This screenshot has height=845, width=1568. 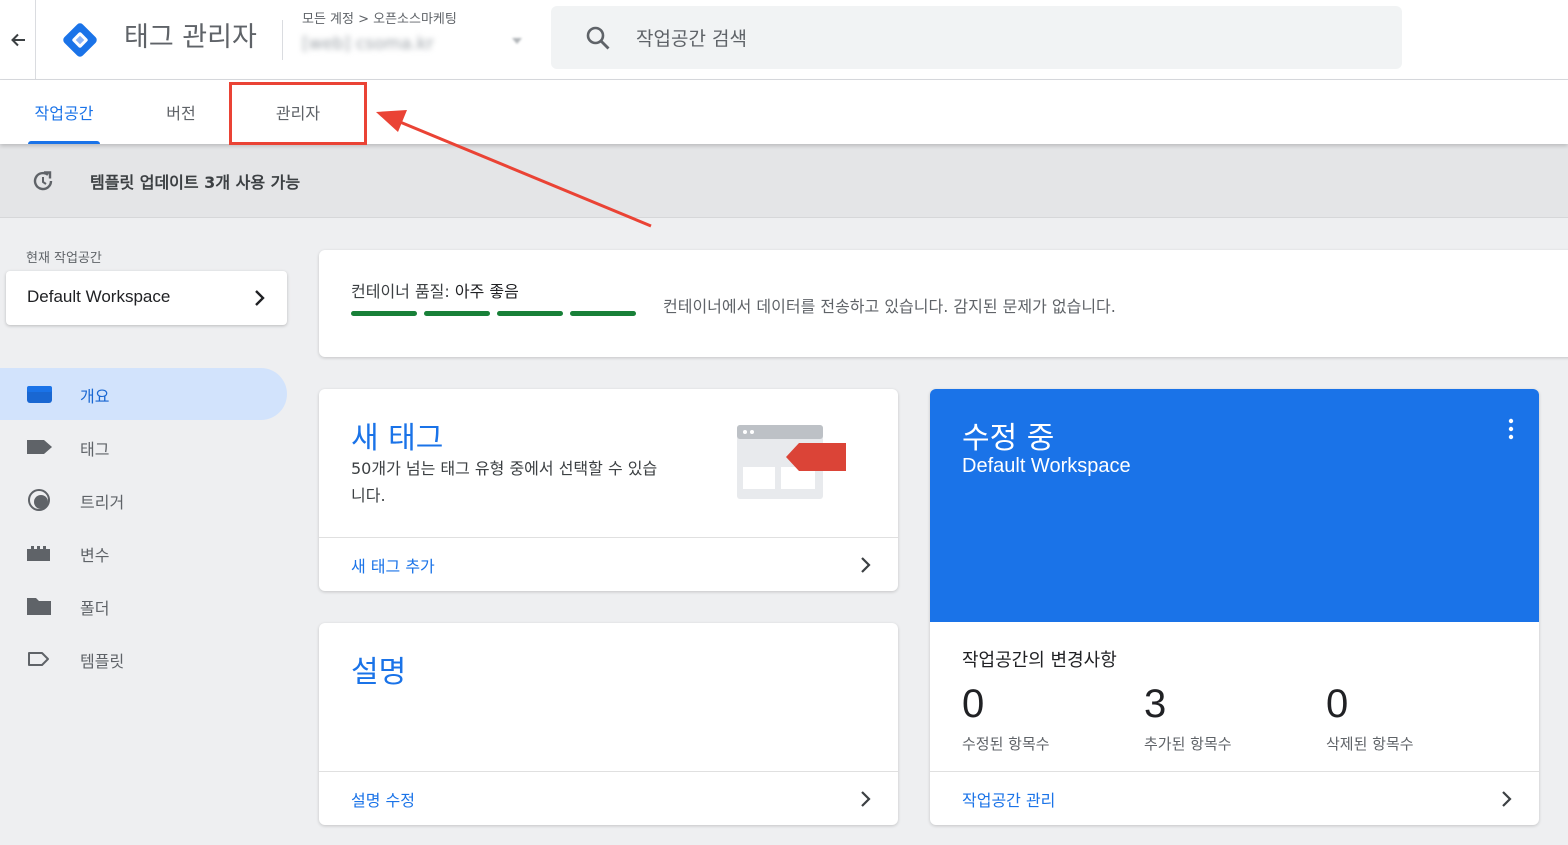 What do you see at coordinates (39, 606) in the screenshot?
I see `folder-icon` at bounding box center [39, 606].